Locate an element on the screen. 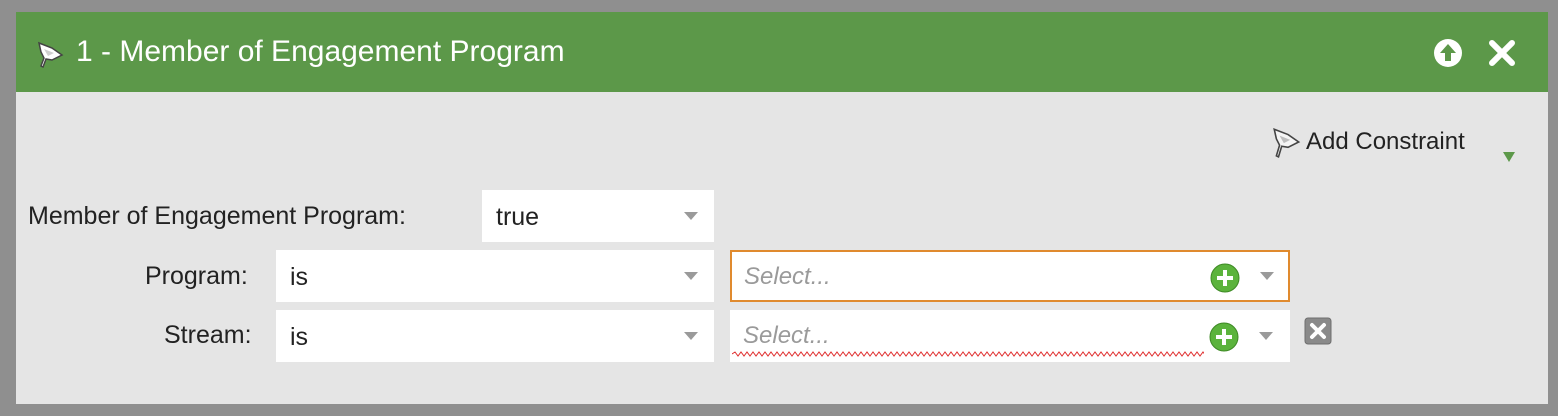 The height and width of the screenshot is (416, 1558). delete-x-icon is located at coordinates (1318, 331).